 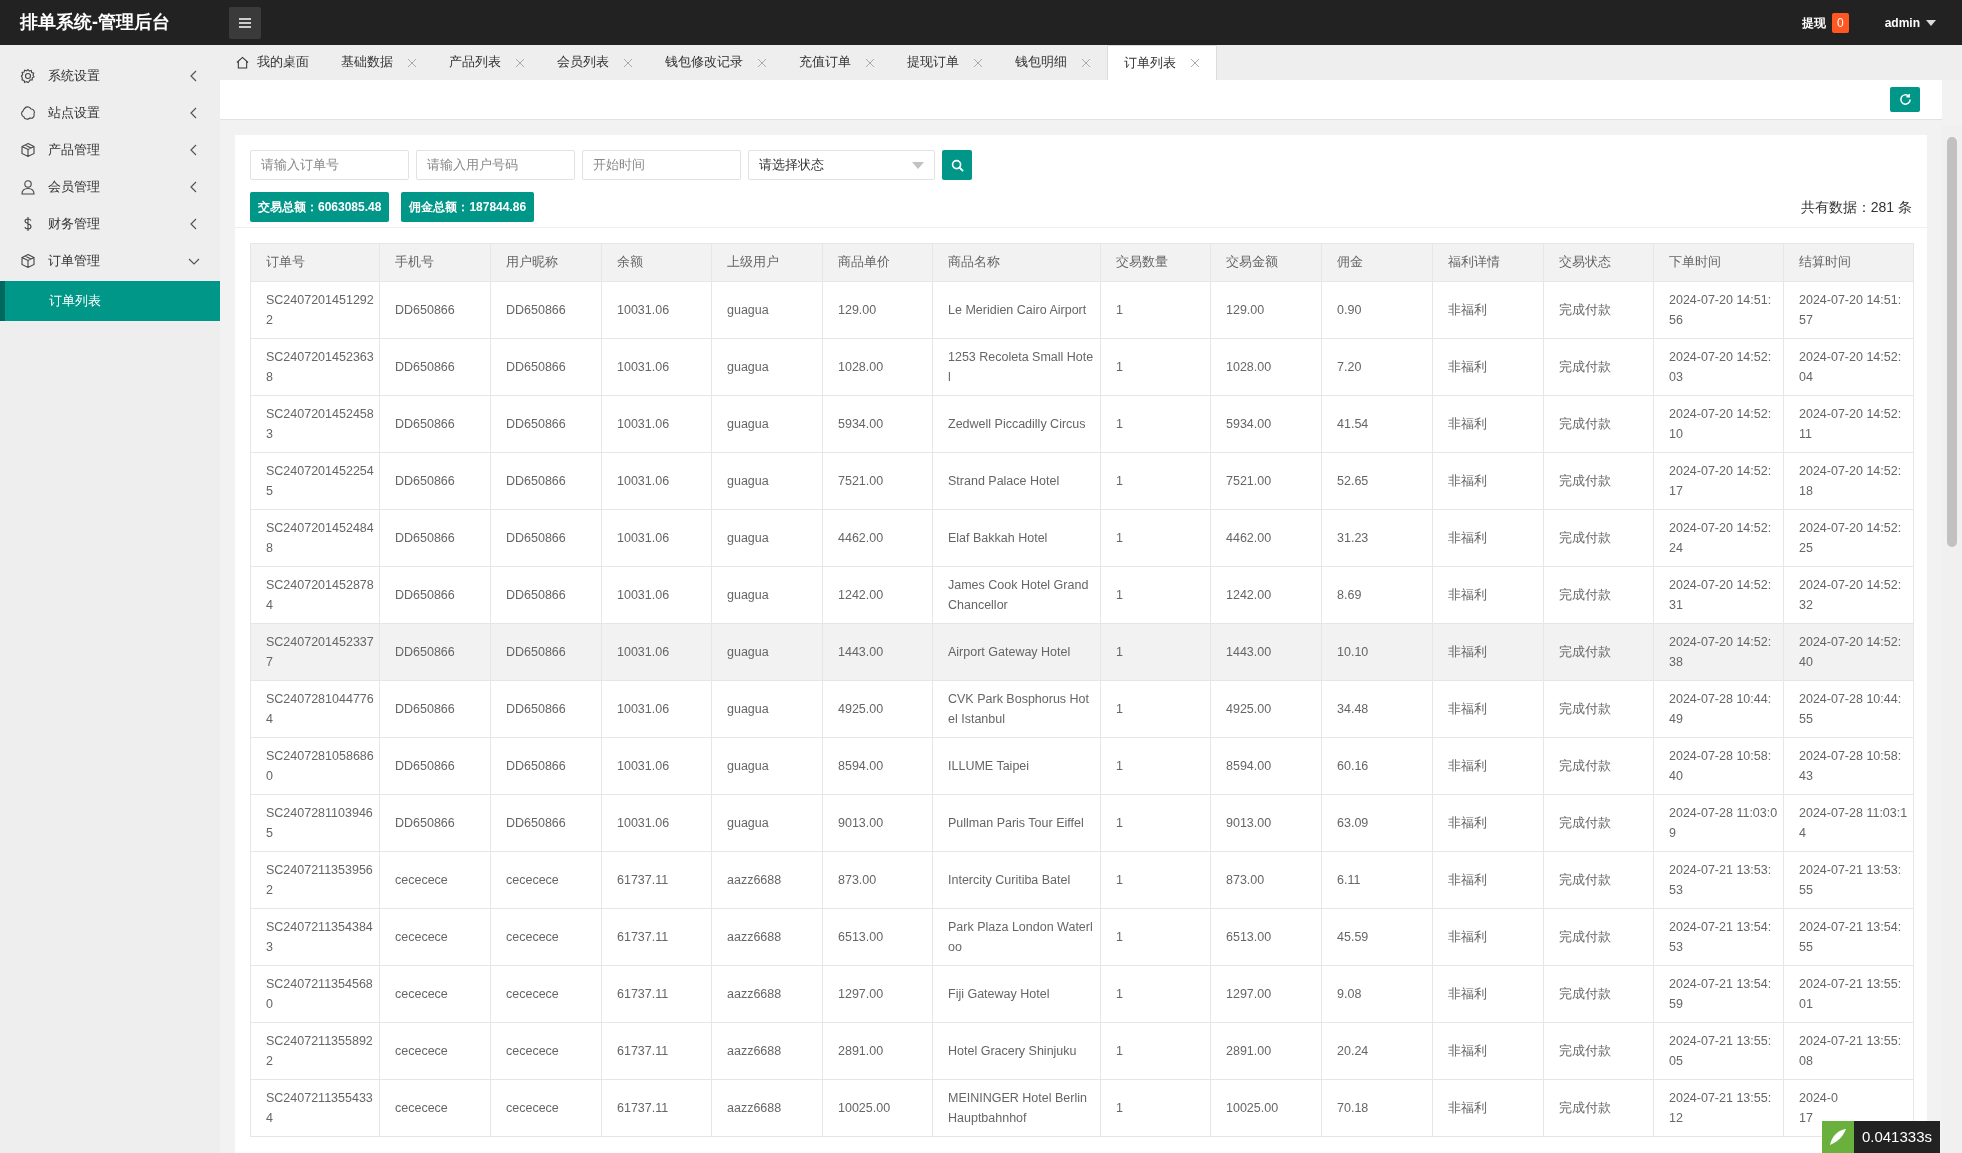 I want to click on table-cell: 2024-07-21 13:53:53, so click(x=1718, y=880).